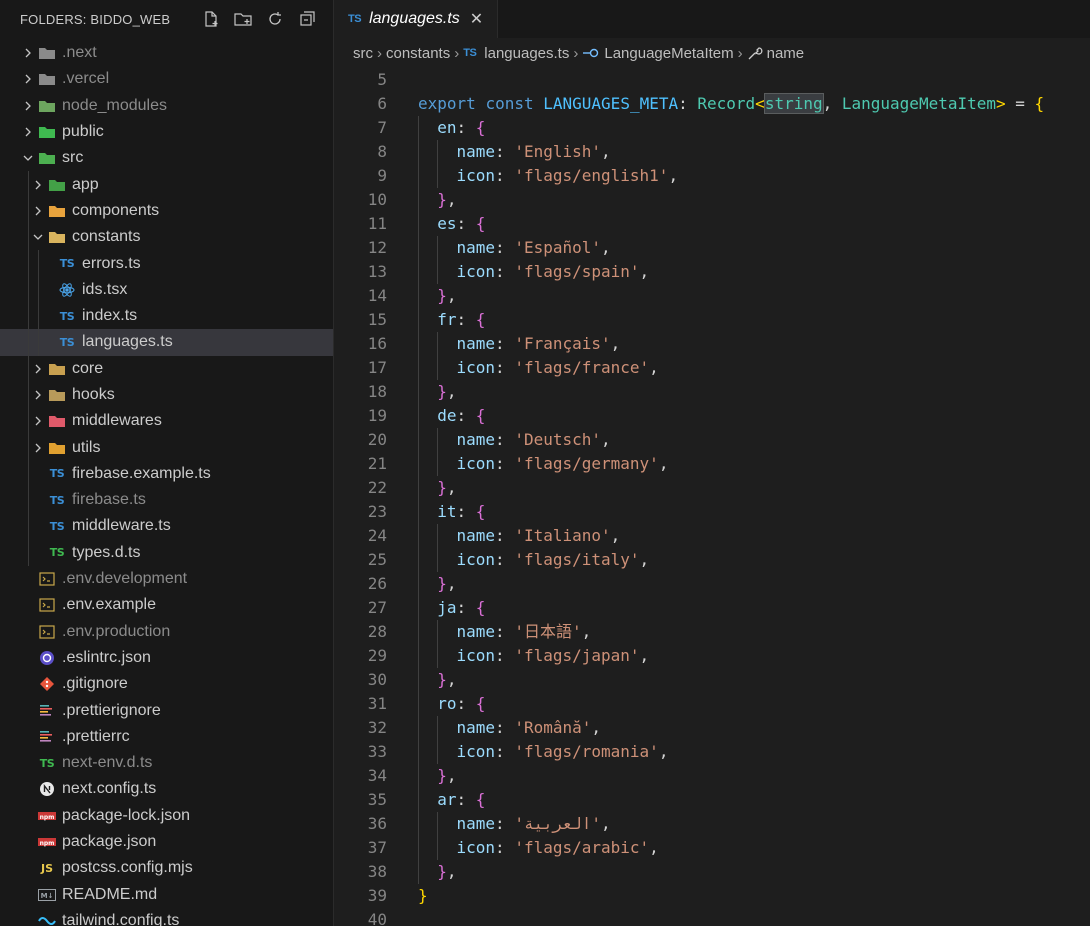  What do you see at coordinates (553, 560) in the screenshot?
I see `code-text: icon: 'flags/italy',` at bounding box center [553, 560].